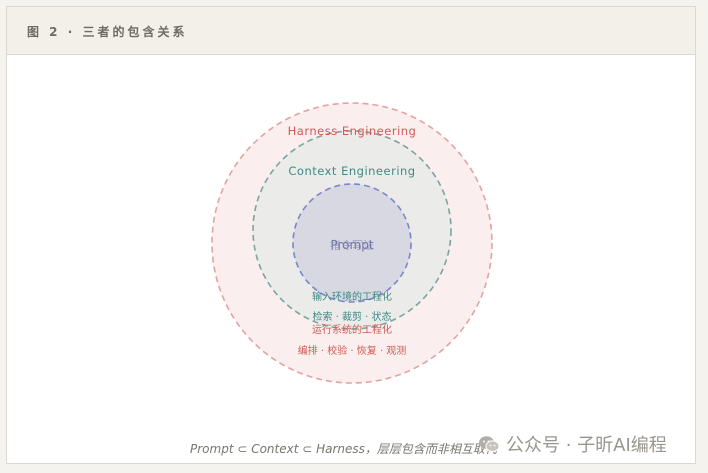 The image size is (708, 473). Describe the element at coordinates (351, 316) in the screenshot. I see `context-items: 检索 · 裁剪 · 状态` at that location.